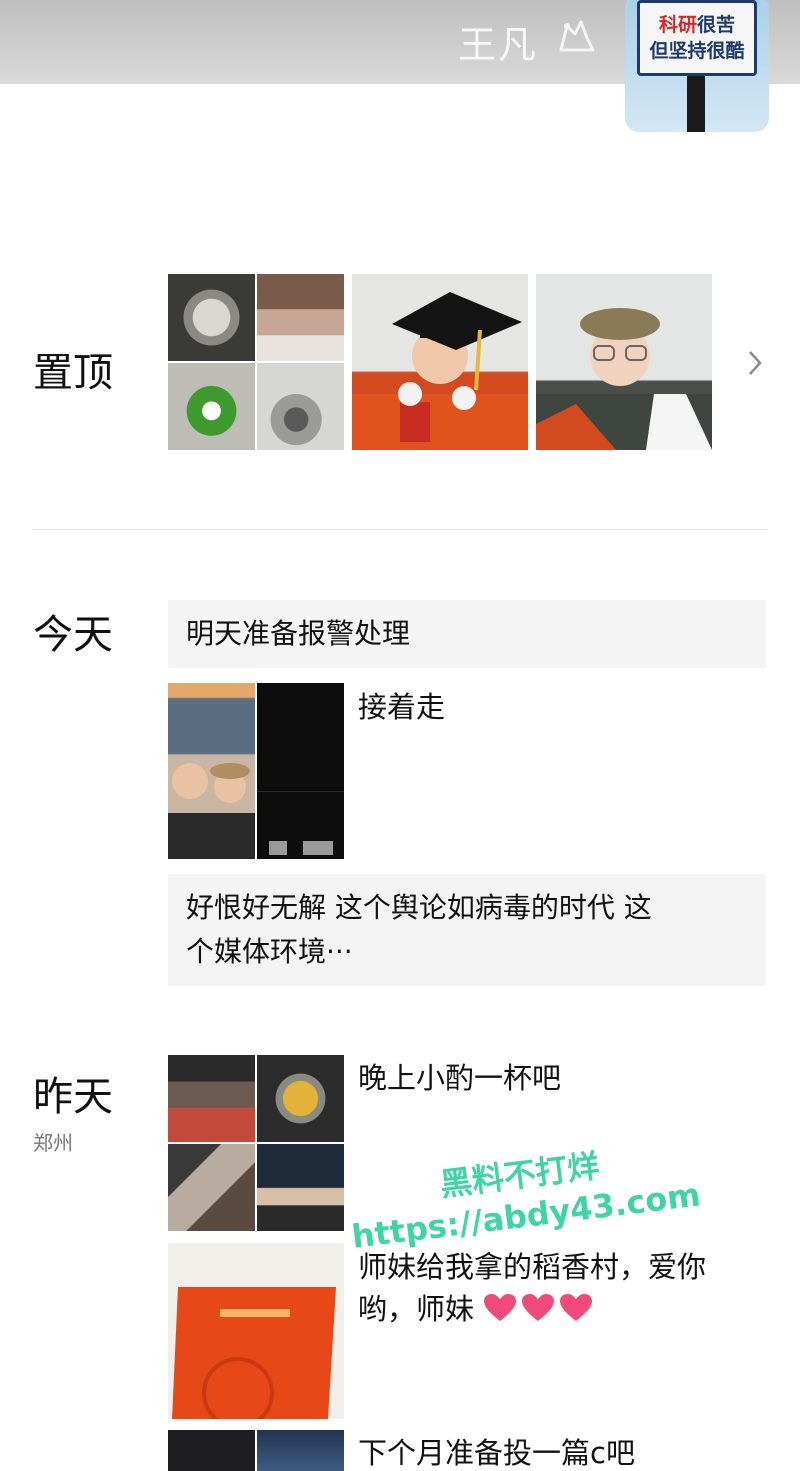 The width and height of the screenshot is (800, 1471). I want to click on avatar-sign: 科研很苦 但坚持很酷, so click(697, 38).